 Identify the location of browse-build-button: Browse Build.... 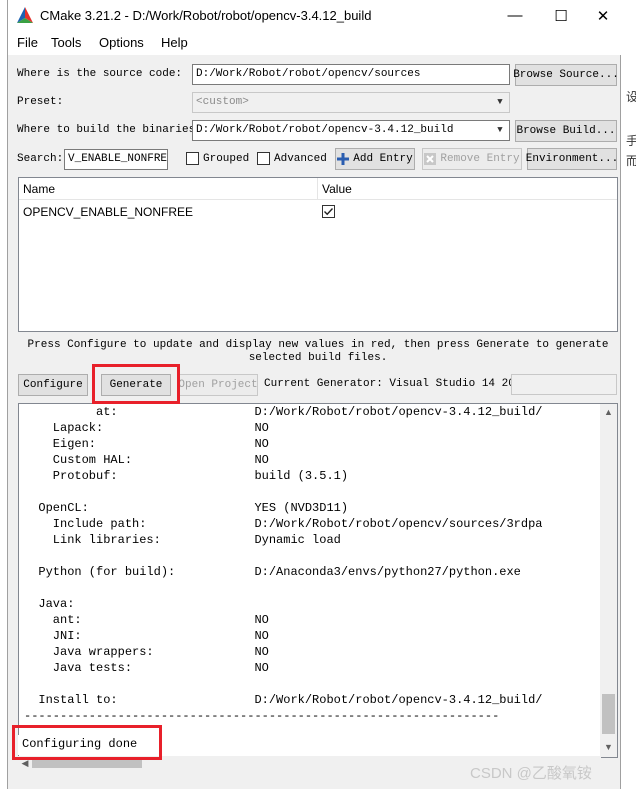
(566, 131).